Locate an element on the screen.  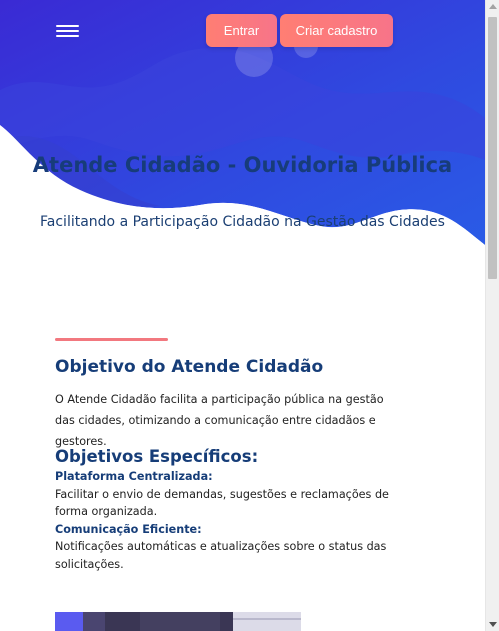
section-divider is located at coordinates (111, 339).